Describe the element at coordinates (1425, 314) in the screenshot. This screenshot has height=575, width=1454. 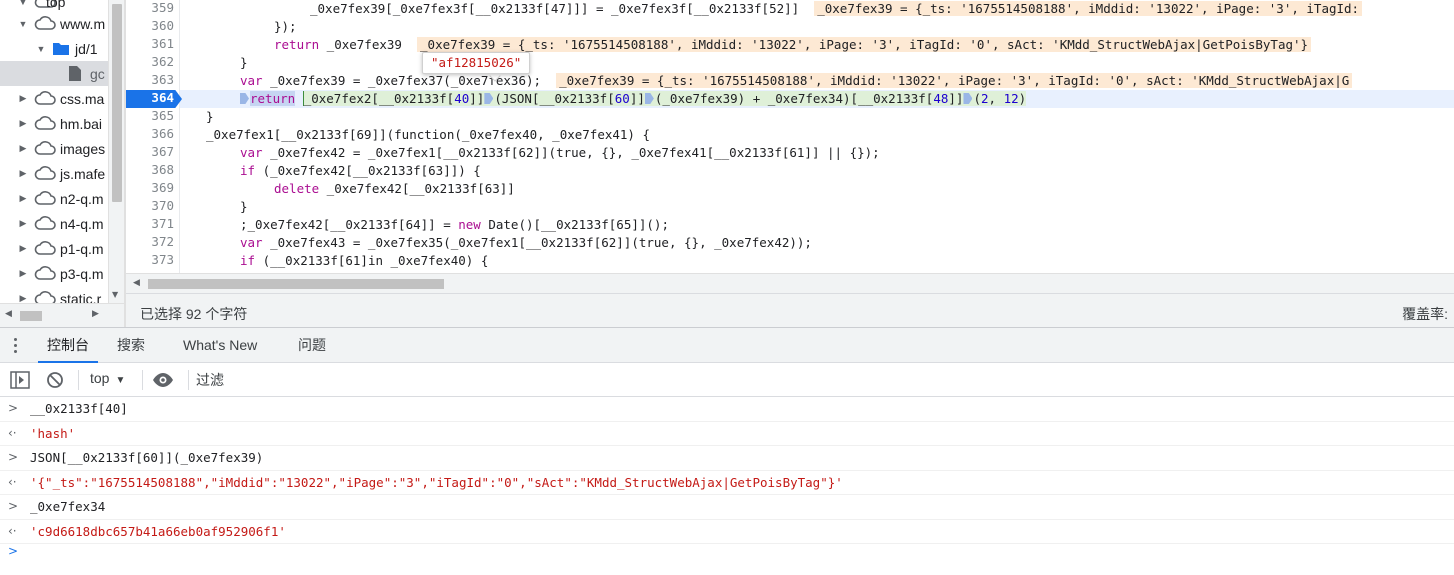
I see `coverage-label: 覆盖率:` at that location.